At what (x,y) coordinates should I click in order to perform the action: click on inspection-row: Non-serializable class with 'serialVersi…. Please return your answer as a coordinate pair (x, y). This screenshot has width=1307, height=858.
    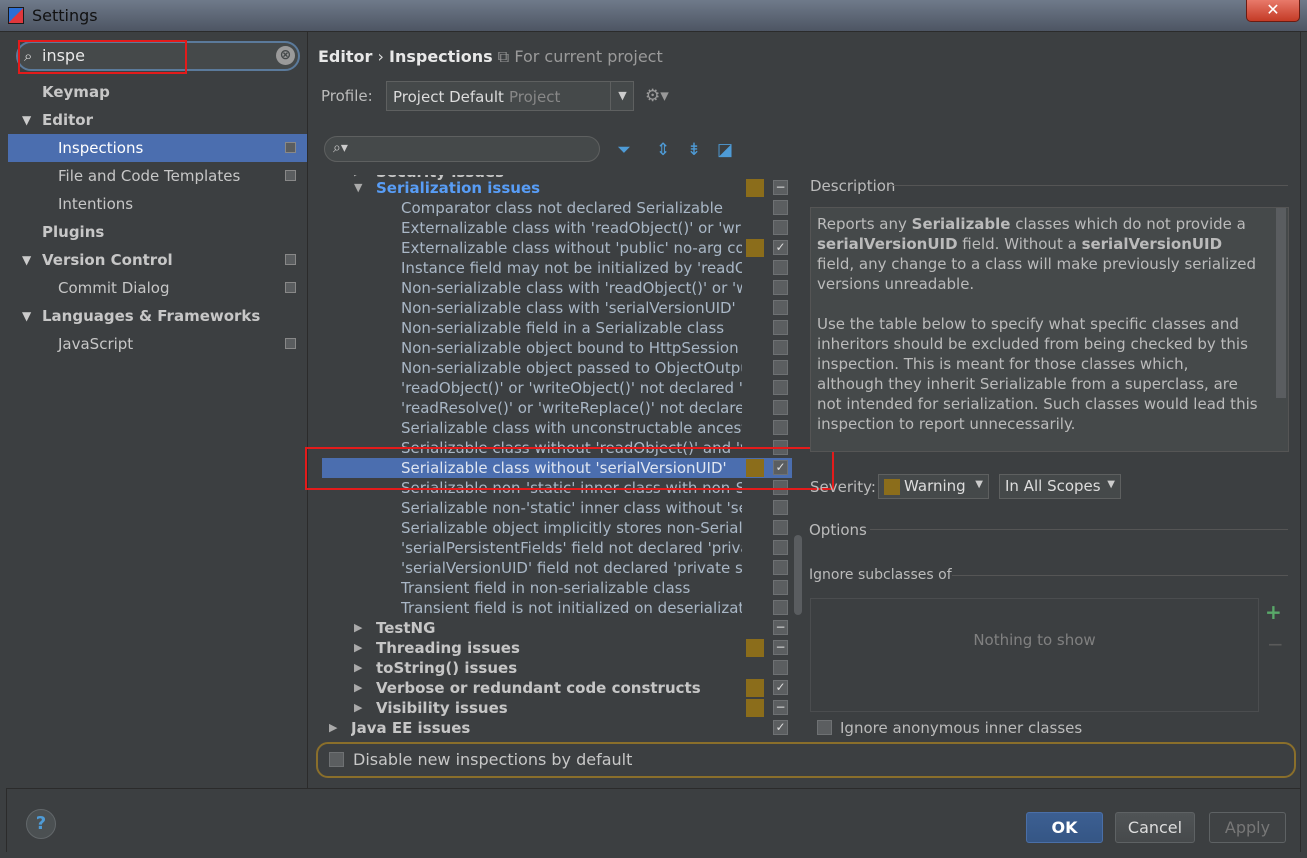
    Looking at the image, I should click on (557, 308).